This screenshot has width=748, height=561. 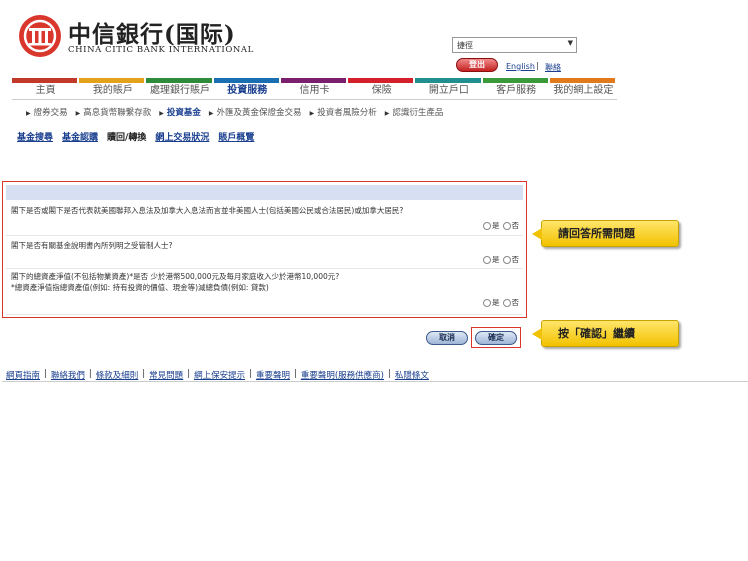 What do you see at coordinates (68, 375) in the screenshot?
I see `footer-link: 聯絡我們` at bounding box center [68, 375].